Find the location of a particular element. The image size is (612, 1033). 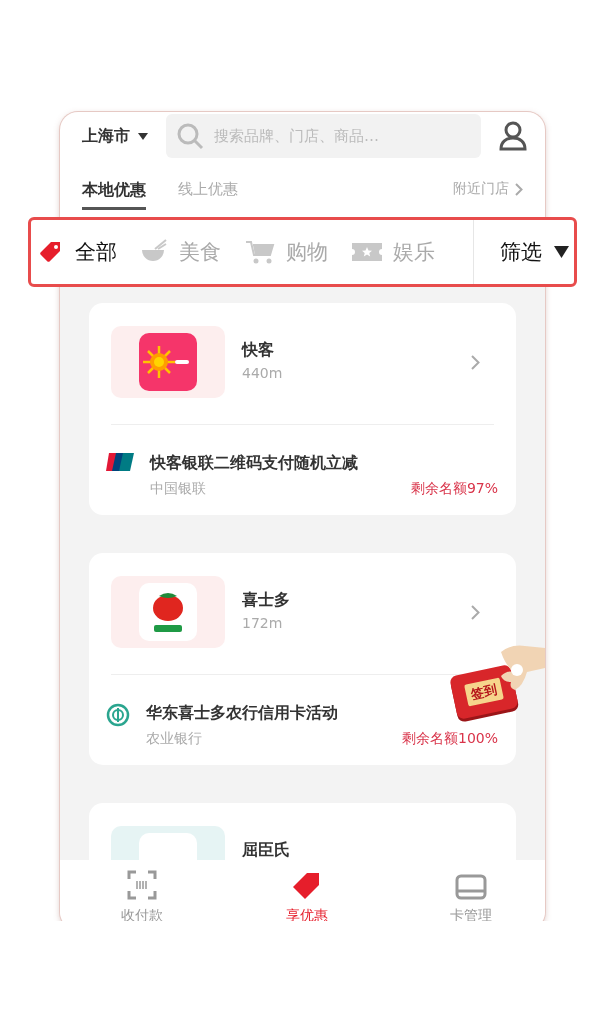

bank-name: 农业银行 is located at coordinates (174, 739).